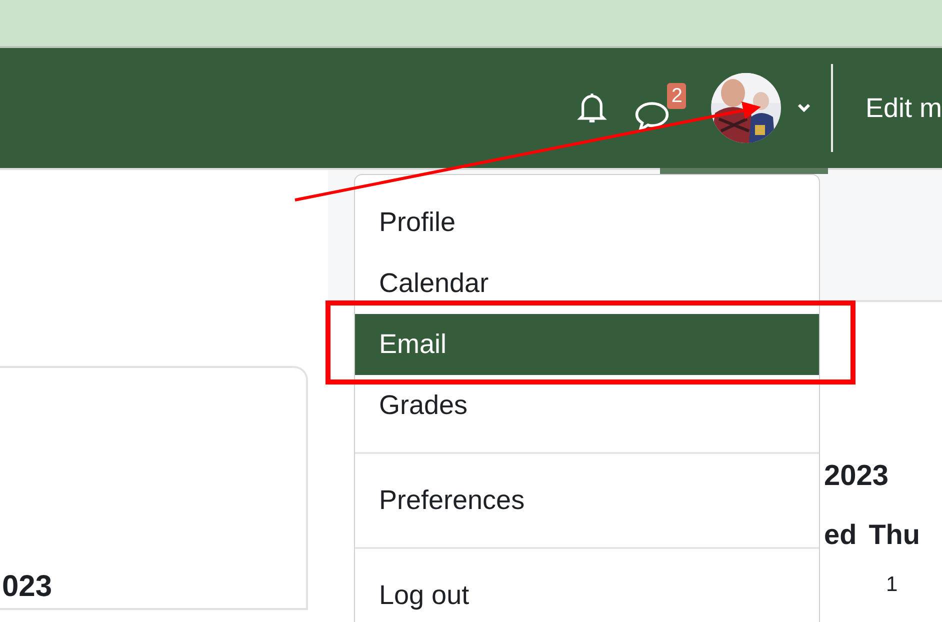  What do you see at coordinates (27, 587) in the screenshot?
I see `card-heading: 023` at bounding box center [27, 587].